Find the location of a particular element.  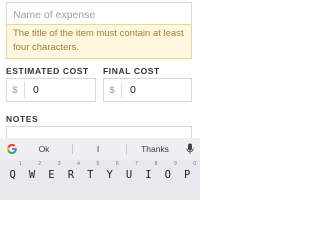

key-o: O is located at coordinates (168, 175).